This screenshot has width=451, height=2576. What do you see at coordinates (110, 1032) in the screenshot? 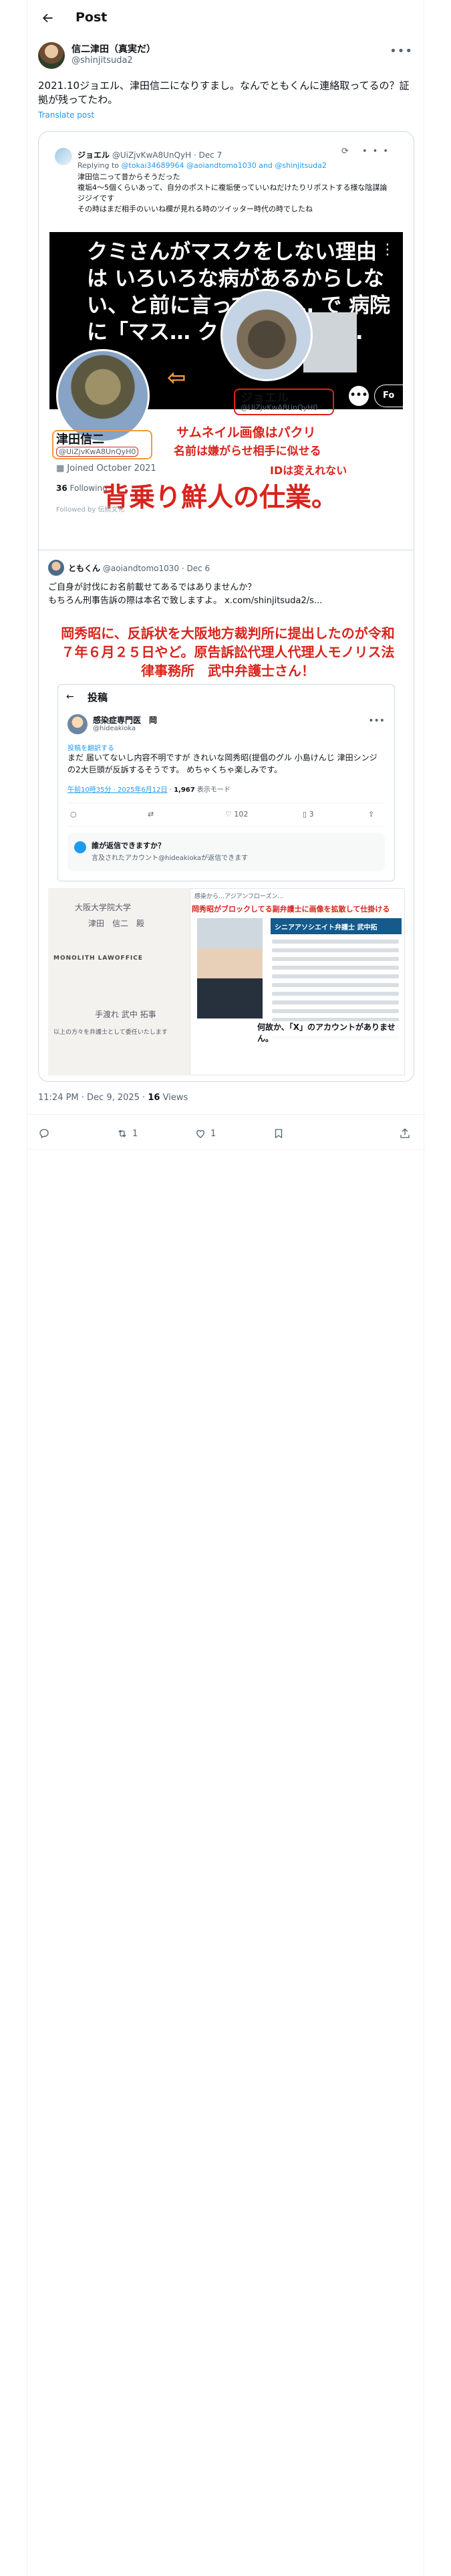
I see `doc-line: 以上の方々を弁護士として委任いたします` at bounding box center [110, 1032].